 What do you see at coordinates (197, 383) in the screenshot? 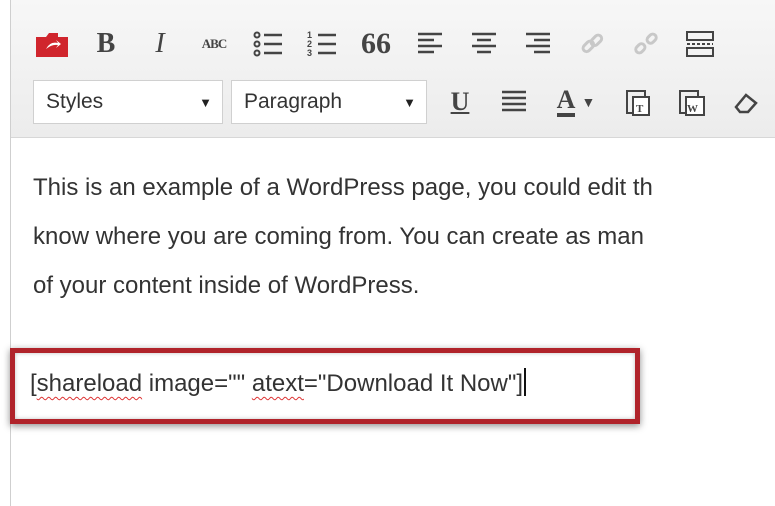
I see `shortcode-image-attr: image=""` at bounding box center [197, 383].